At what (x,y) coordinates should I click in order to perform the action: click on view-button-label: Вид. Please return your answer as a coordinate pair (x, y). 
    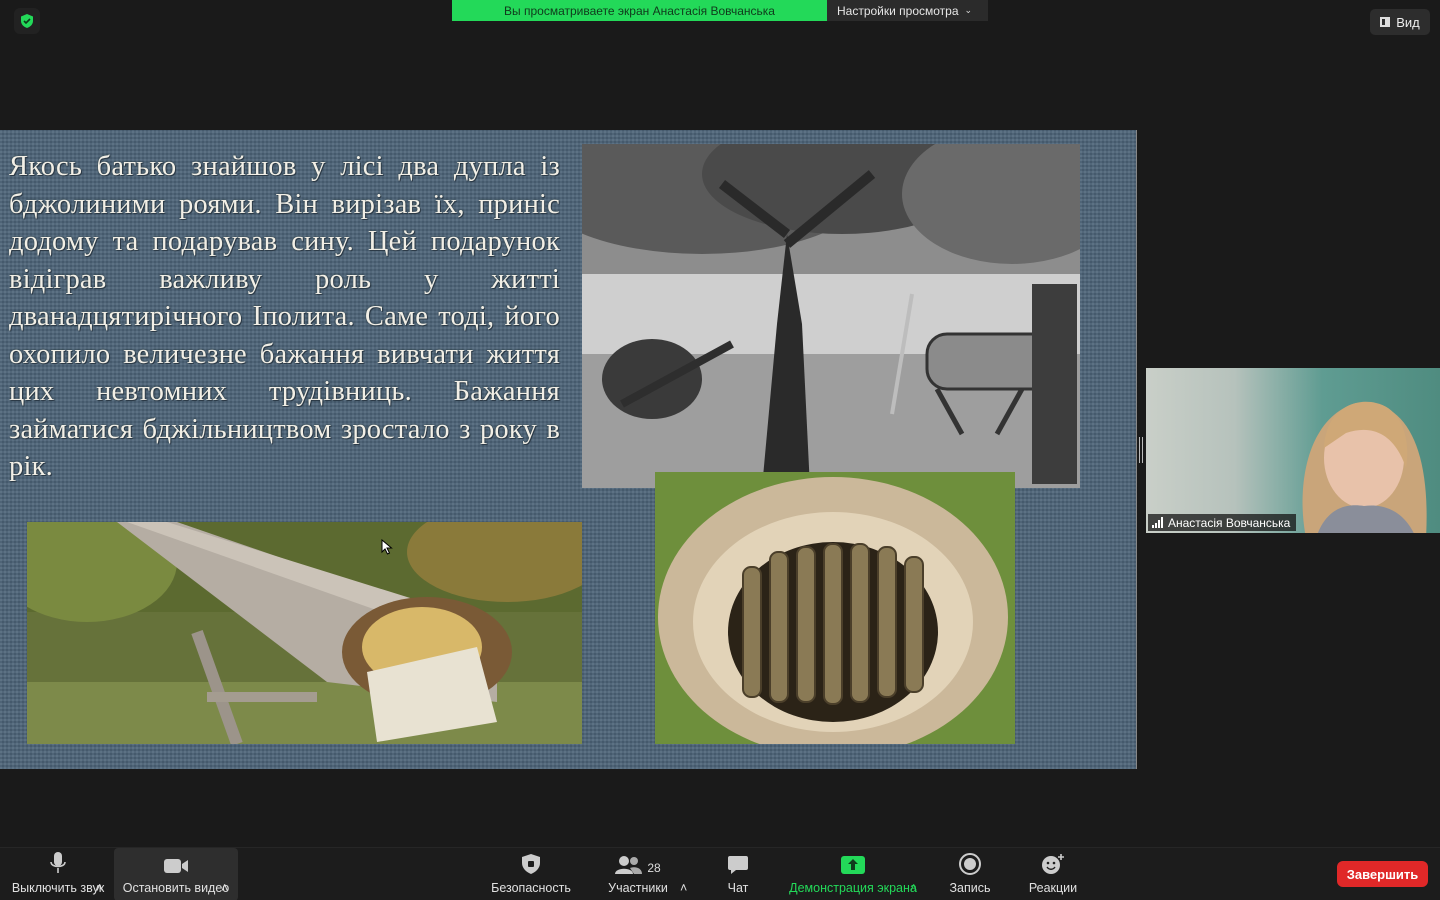
    Looking at the image, I should click on (1408, 22).